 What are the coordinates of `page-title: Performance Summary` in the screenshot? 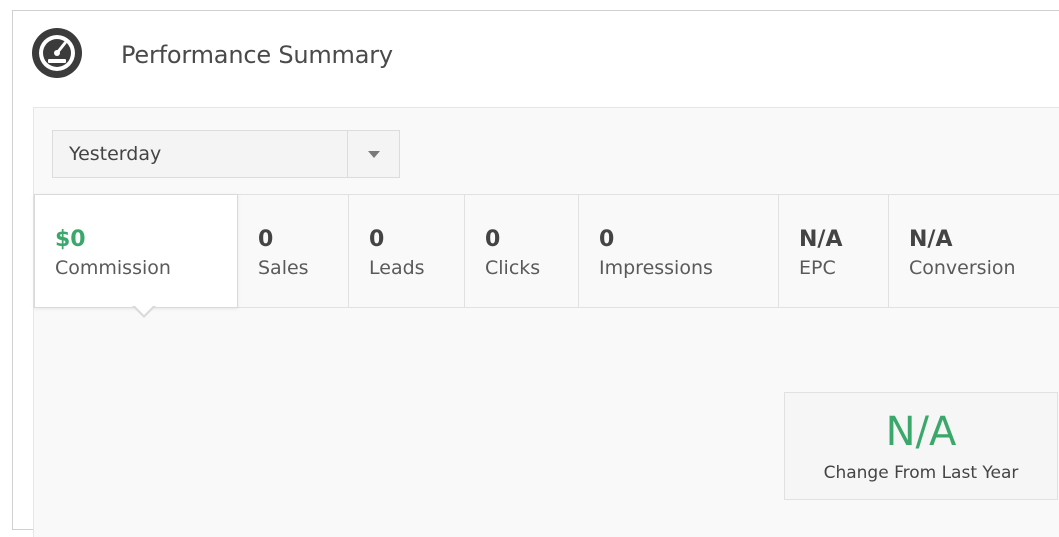 It's located at (257, 55).